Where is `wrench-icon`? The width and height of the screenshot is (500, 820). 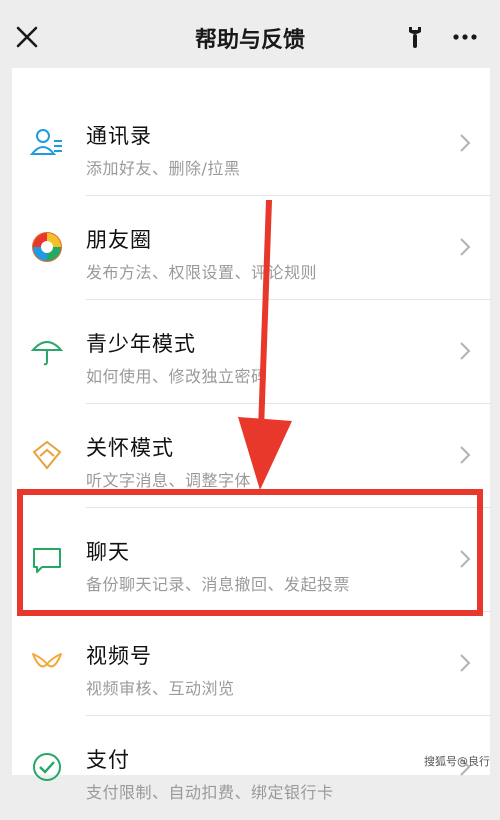 wrench-icon is located at coordinates (415, 37).